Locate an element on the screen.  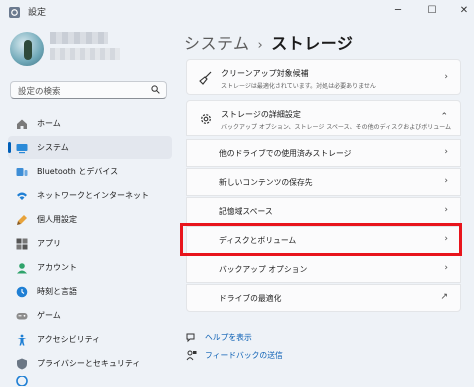
sidebar-item-time-language: 時刻と言語 is located at coordinates (90, 291).